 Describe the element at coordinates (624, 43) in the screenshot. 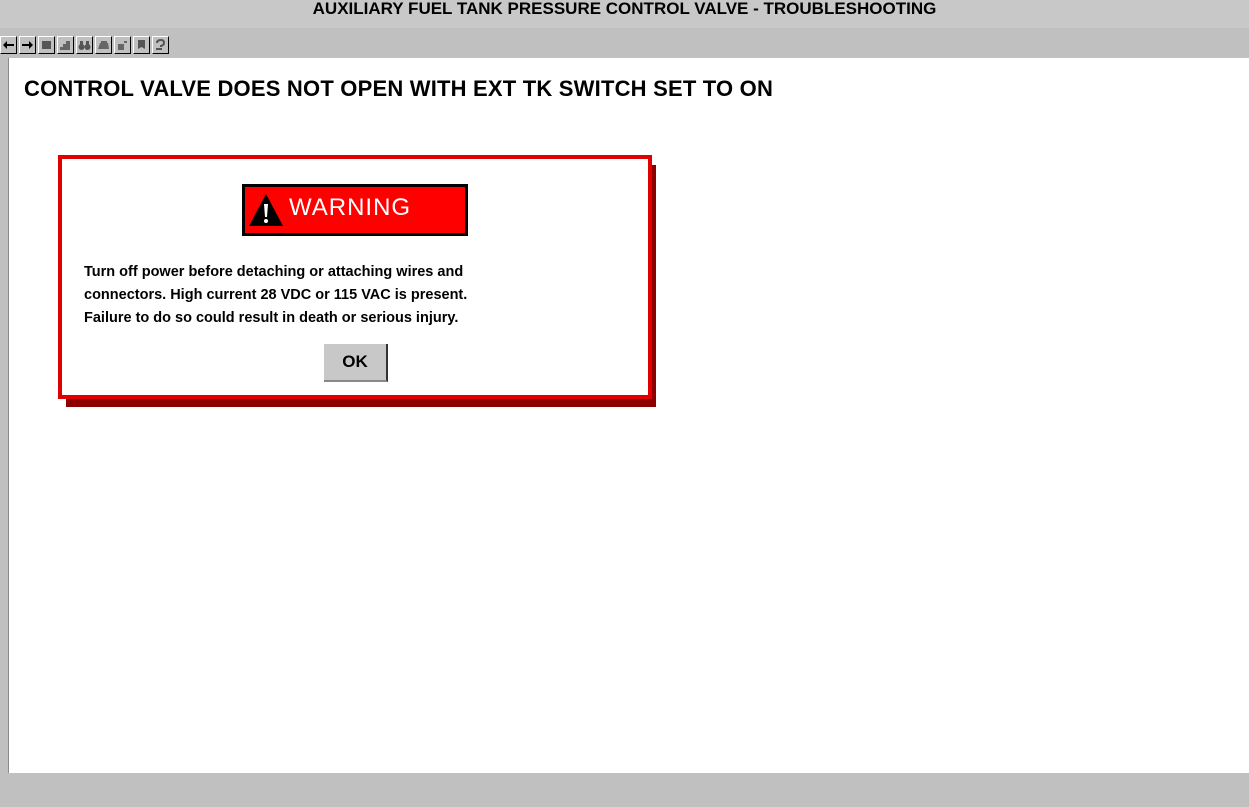

I see `toolbar` at that location.